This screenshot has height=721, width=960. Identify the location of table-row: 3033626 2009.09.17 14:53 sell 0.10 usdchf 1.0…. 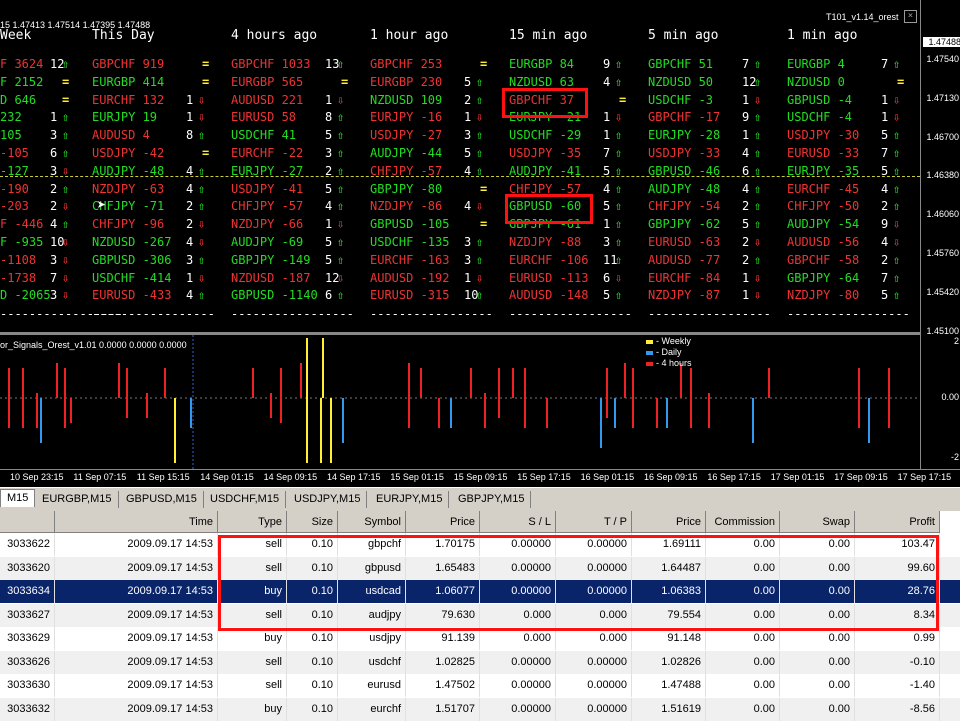
(480, 662).